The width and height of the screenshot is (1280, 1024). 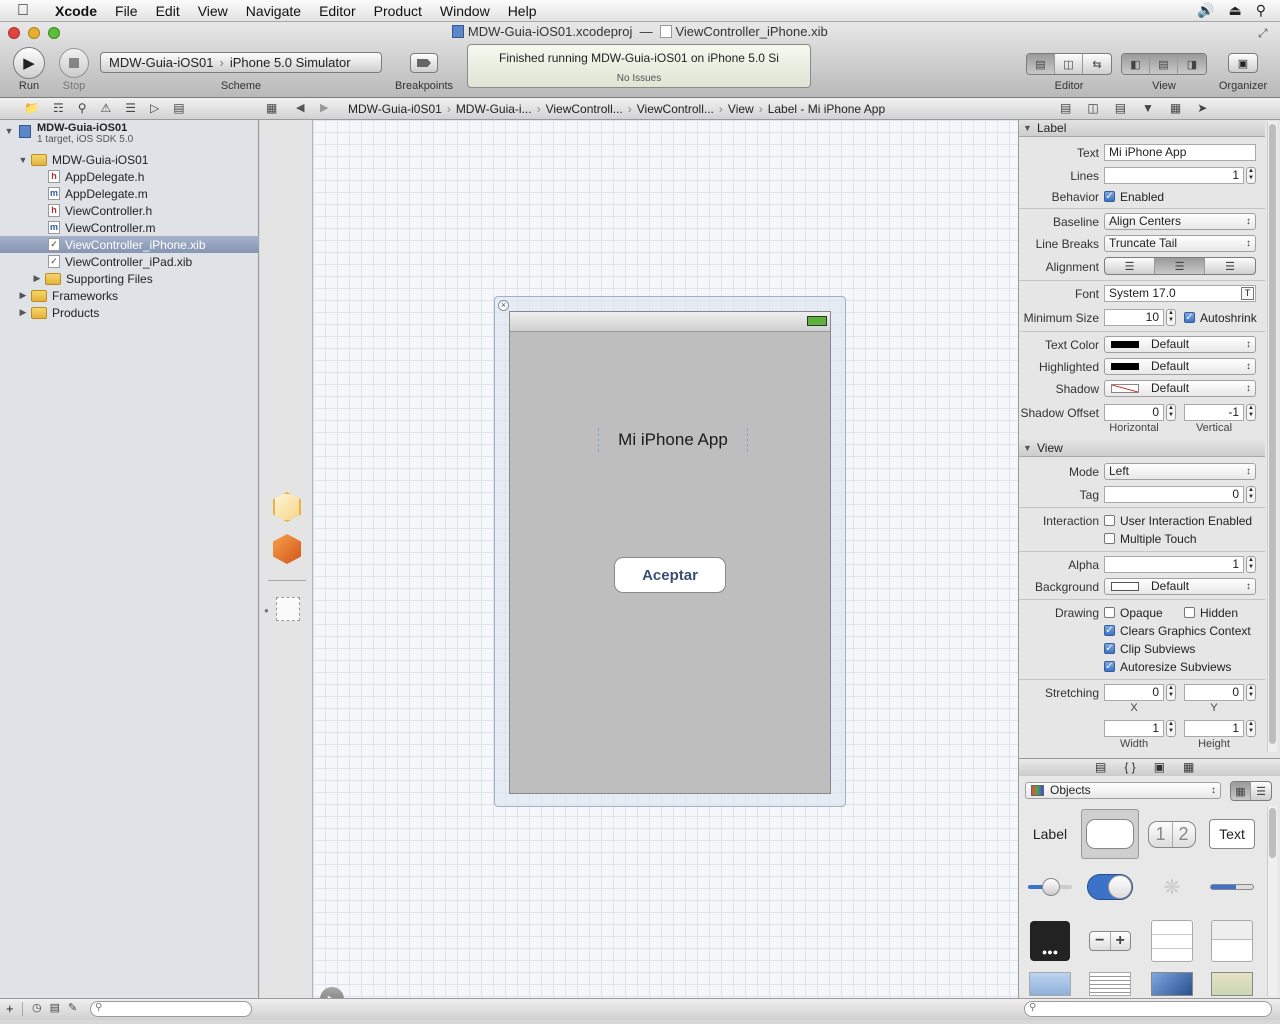 What do you see at coordinates (1171, 412) in the screenshot?
I see `shadow-offset-horizontal-stepper: ▲ ▼` at bounding box center [1171, 412].